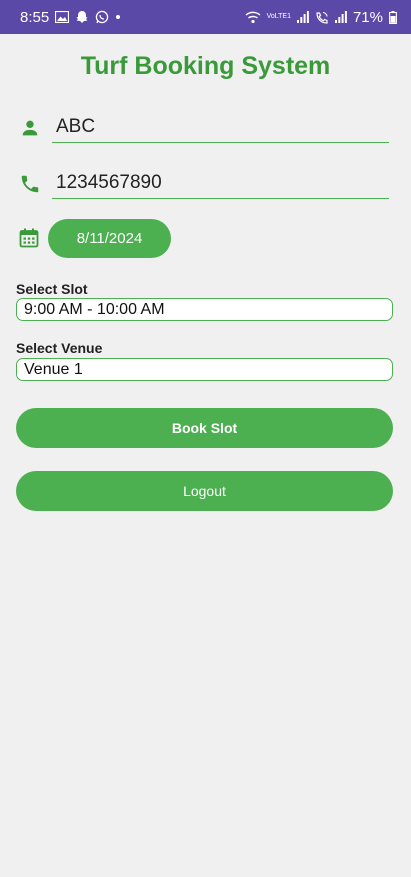  What do you see at coordinates (82, 17) in the screenshot?
I see `snapchat-icon` at bounding box center [82, 17].